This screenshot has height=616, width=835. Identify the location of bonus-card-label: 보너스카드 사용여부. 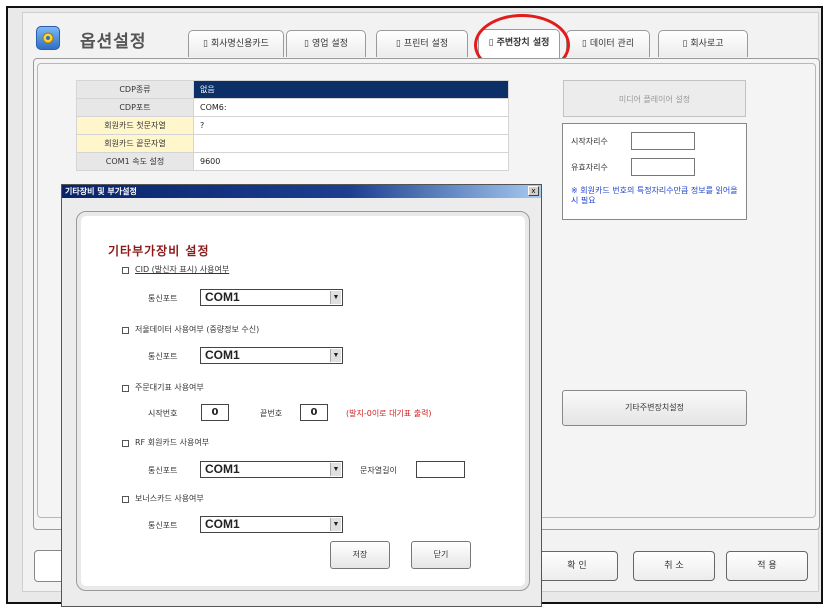
(169, 498).